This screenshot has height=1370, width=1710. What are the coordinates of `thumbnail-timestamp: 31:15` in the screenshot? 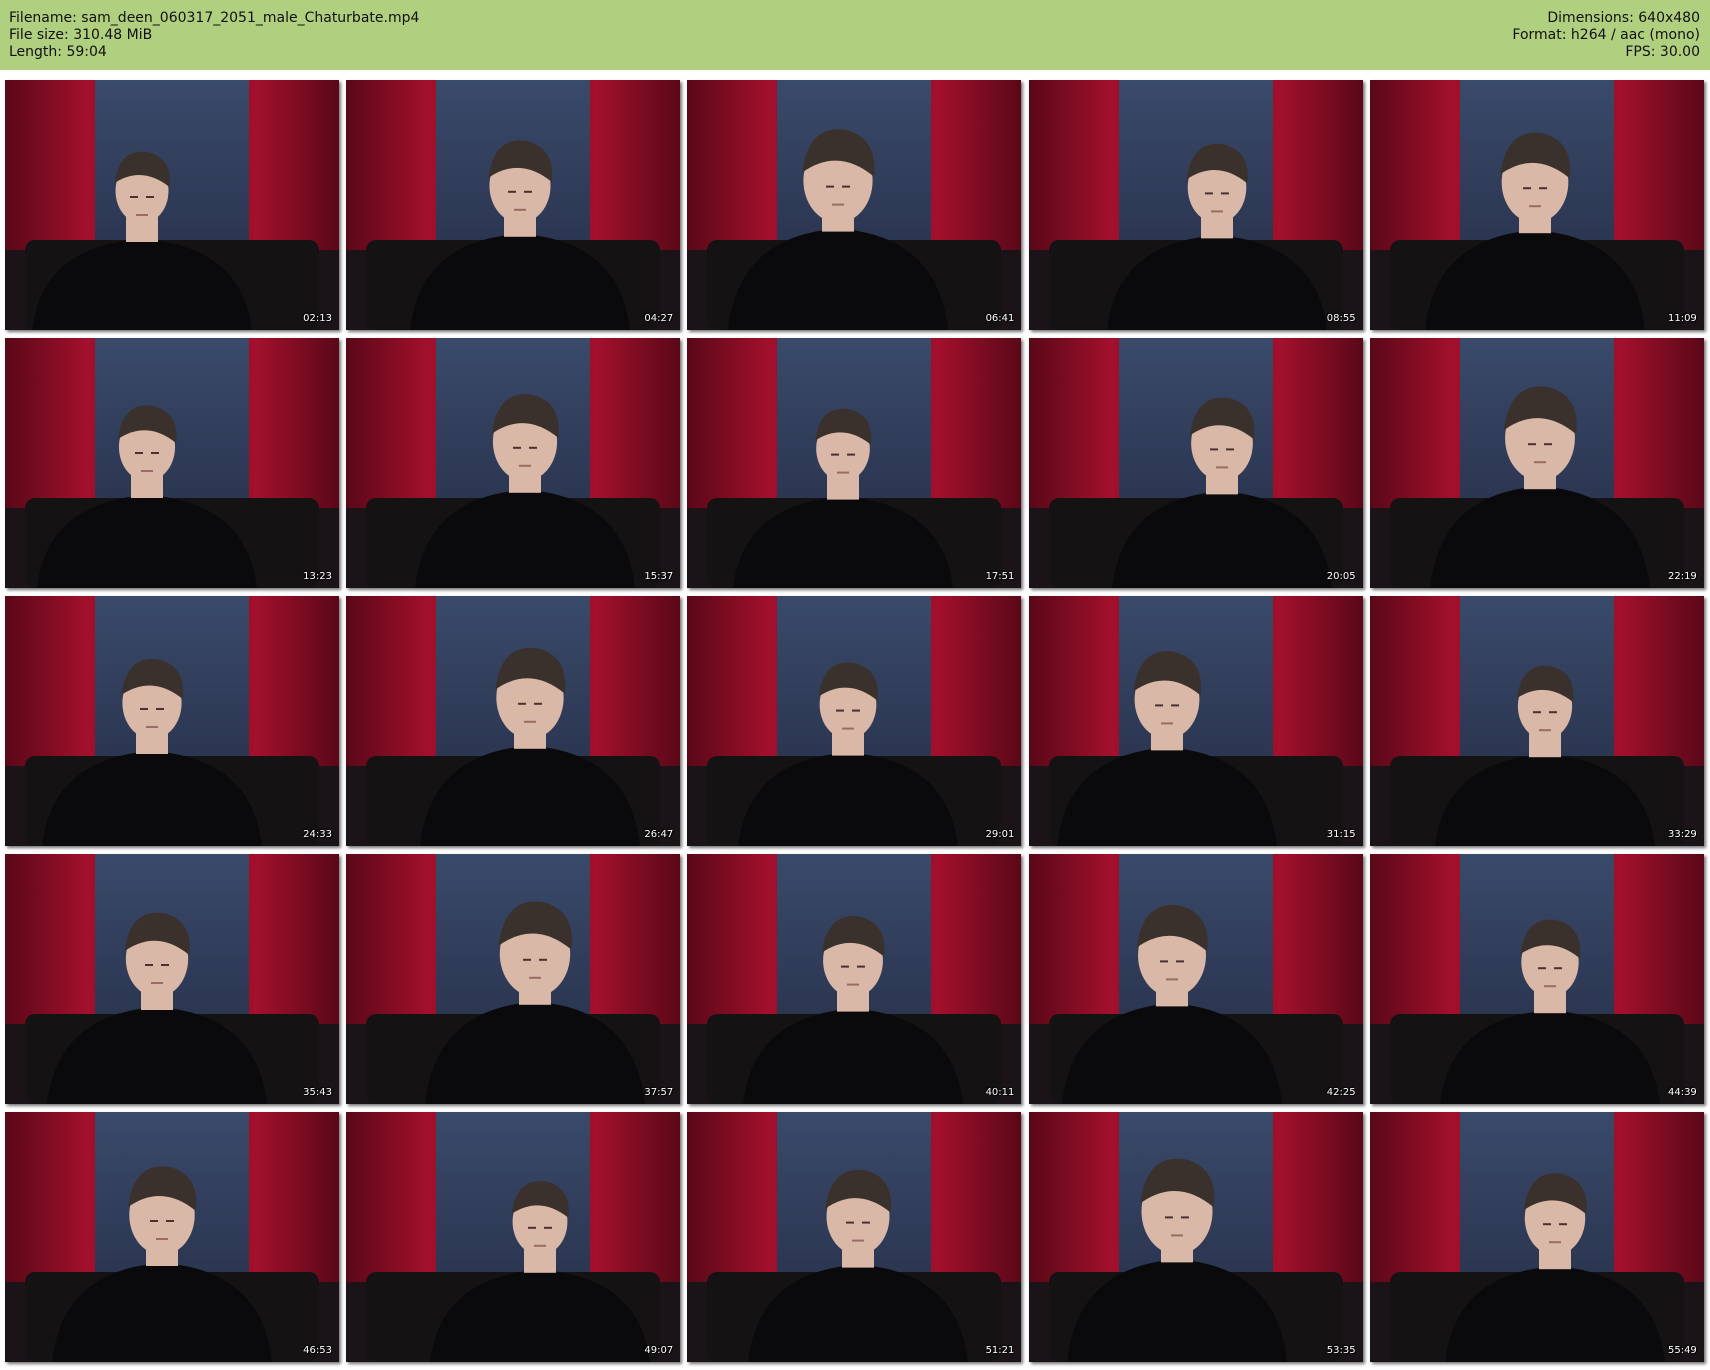 It's located at (1341, 834).